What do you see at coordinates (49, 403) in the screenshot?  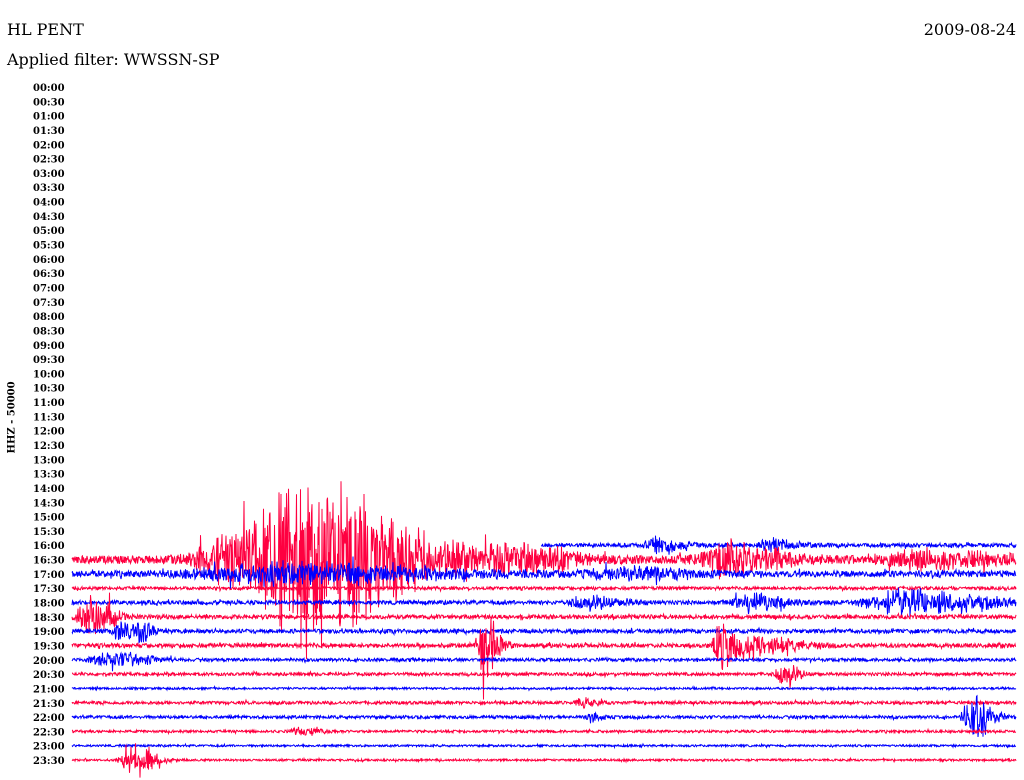 I see `tick-label: 11:00` at bounding box center [49, 403].